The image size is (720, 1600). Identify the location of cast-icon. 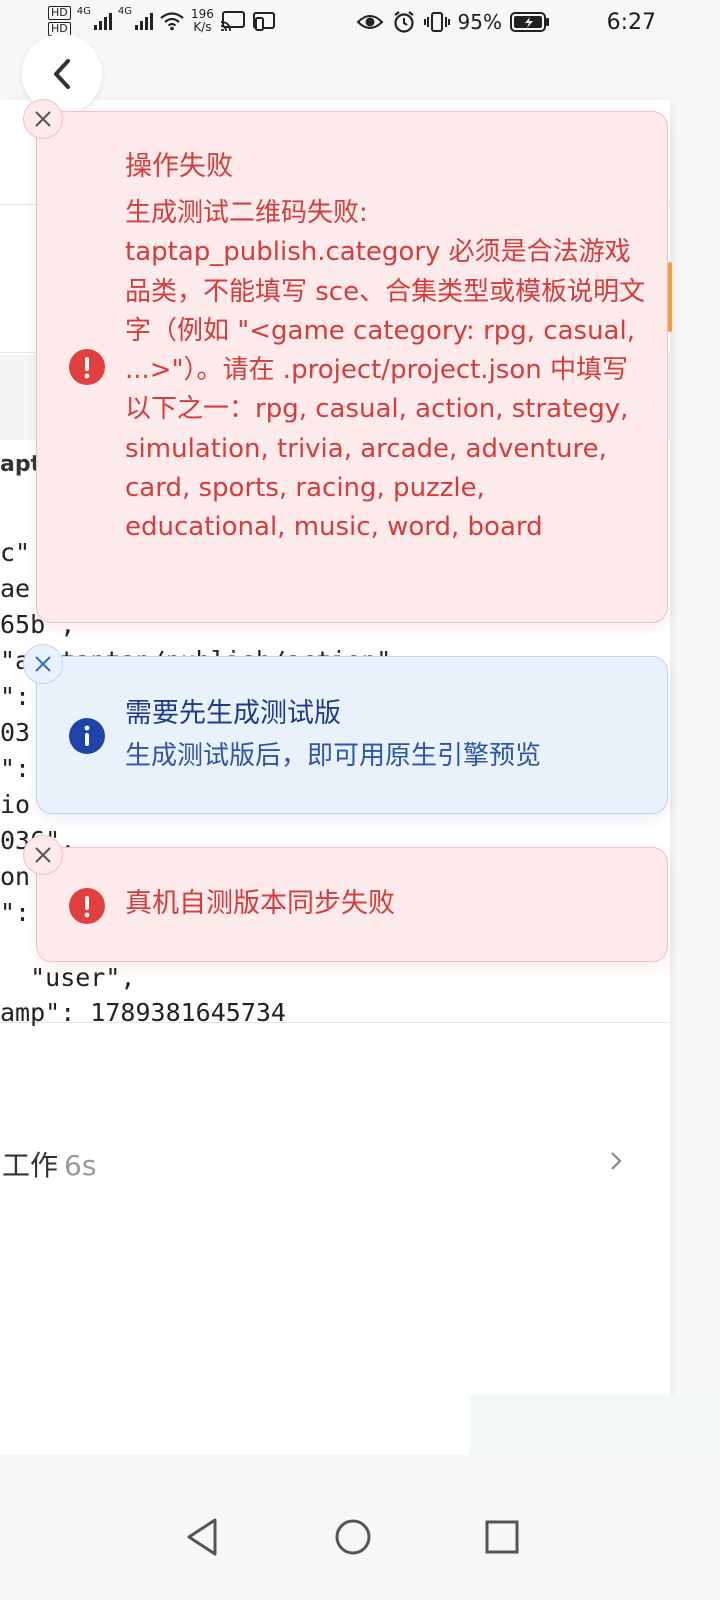
(232, 21).